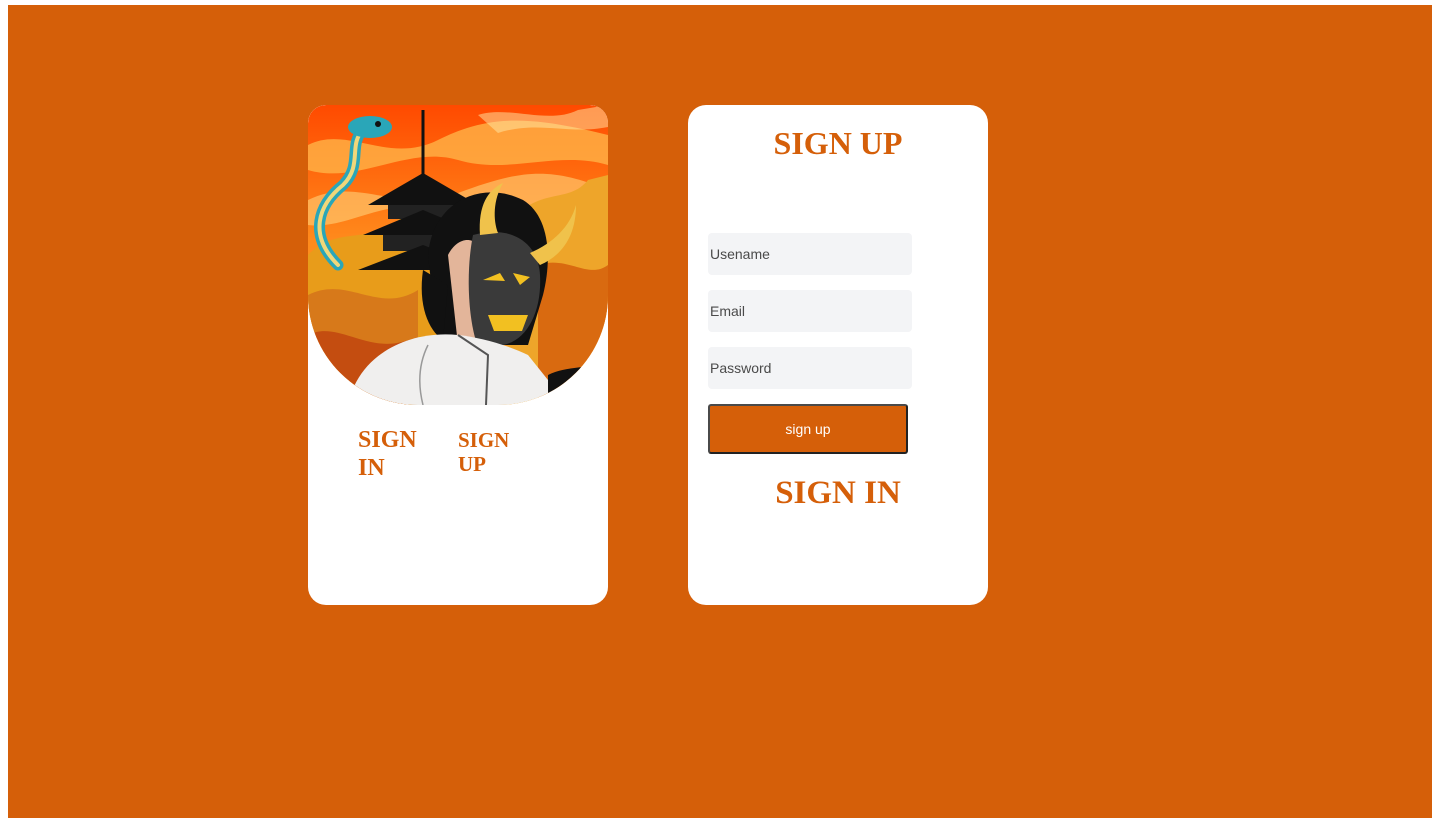 This screenshot has height=818, width=1439. What do you see at coordinates (493, 452) in the screenshot?
I see `tab-sign-up: SIGN UP` at bounding box center [493, 452].